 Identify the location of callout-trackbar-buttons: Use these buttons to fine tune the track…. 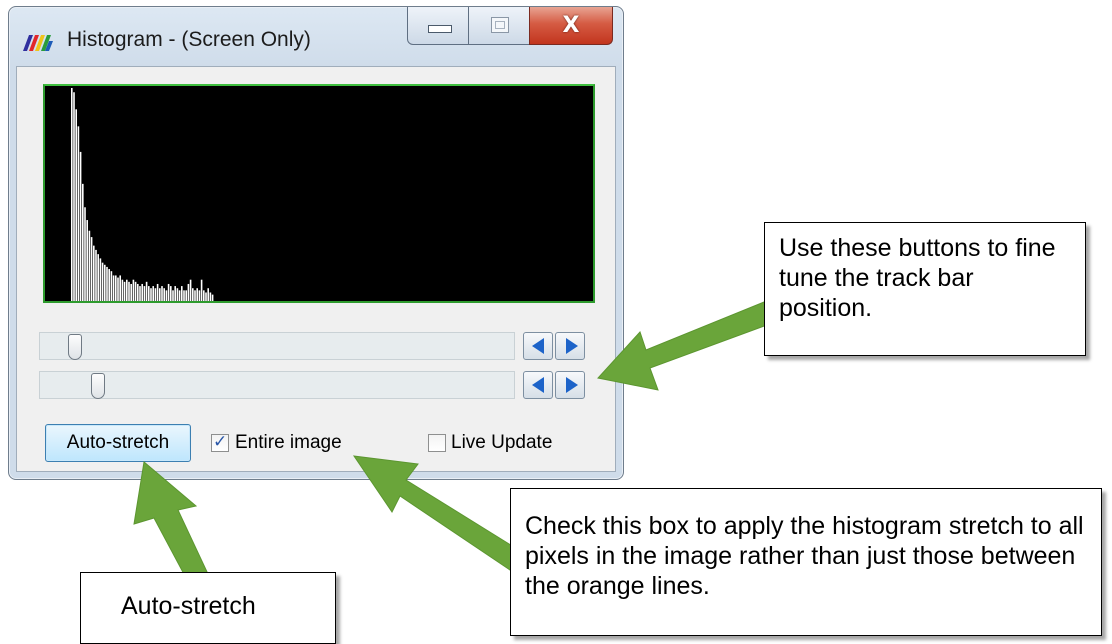
(925, 289).